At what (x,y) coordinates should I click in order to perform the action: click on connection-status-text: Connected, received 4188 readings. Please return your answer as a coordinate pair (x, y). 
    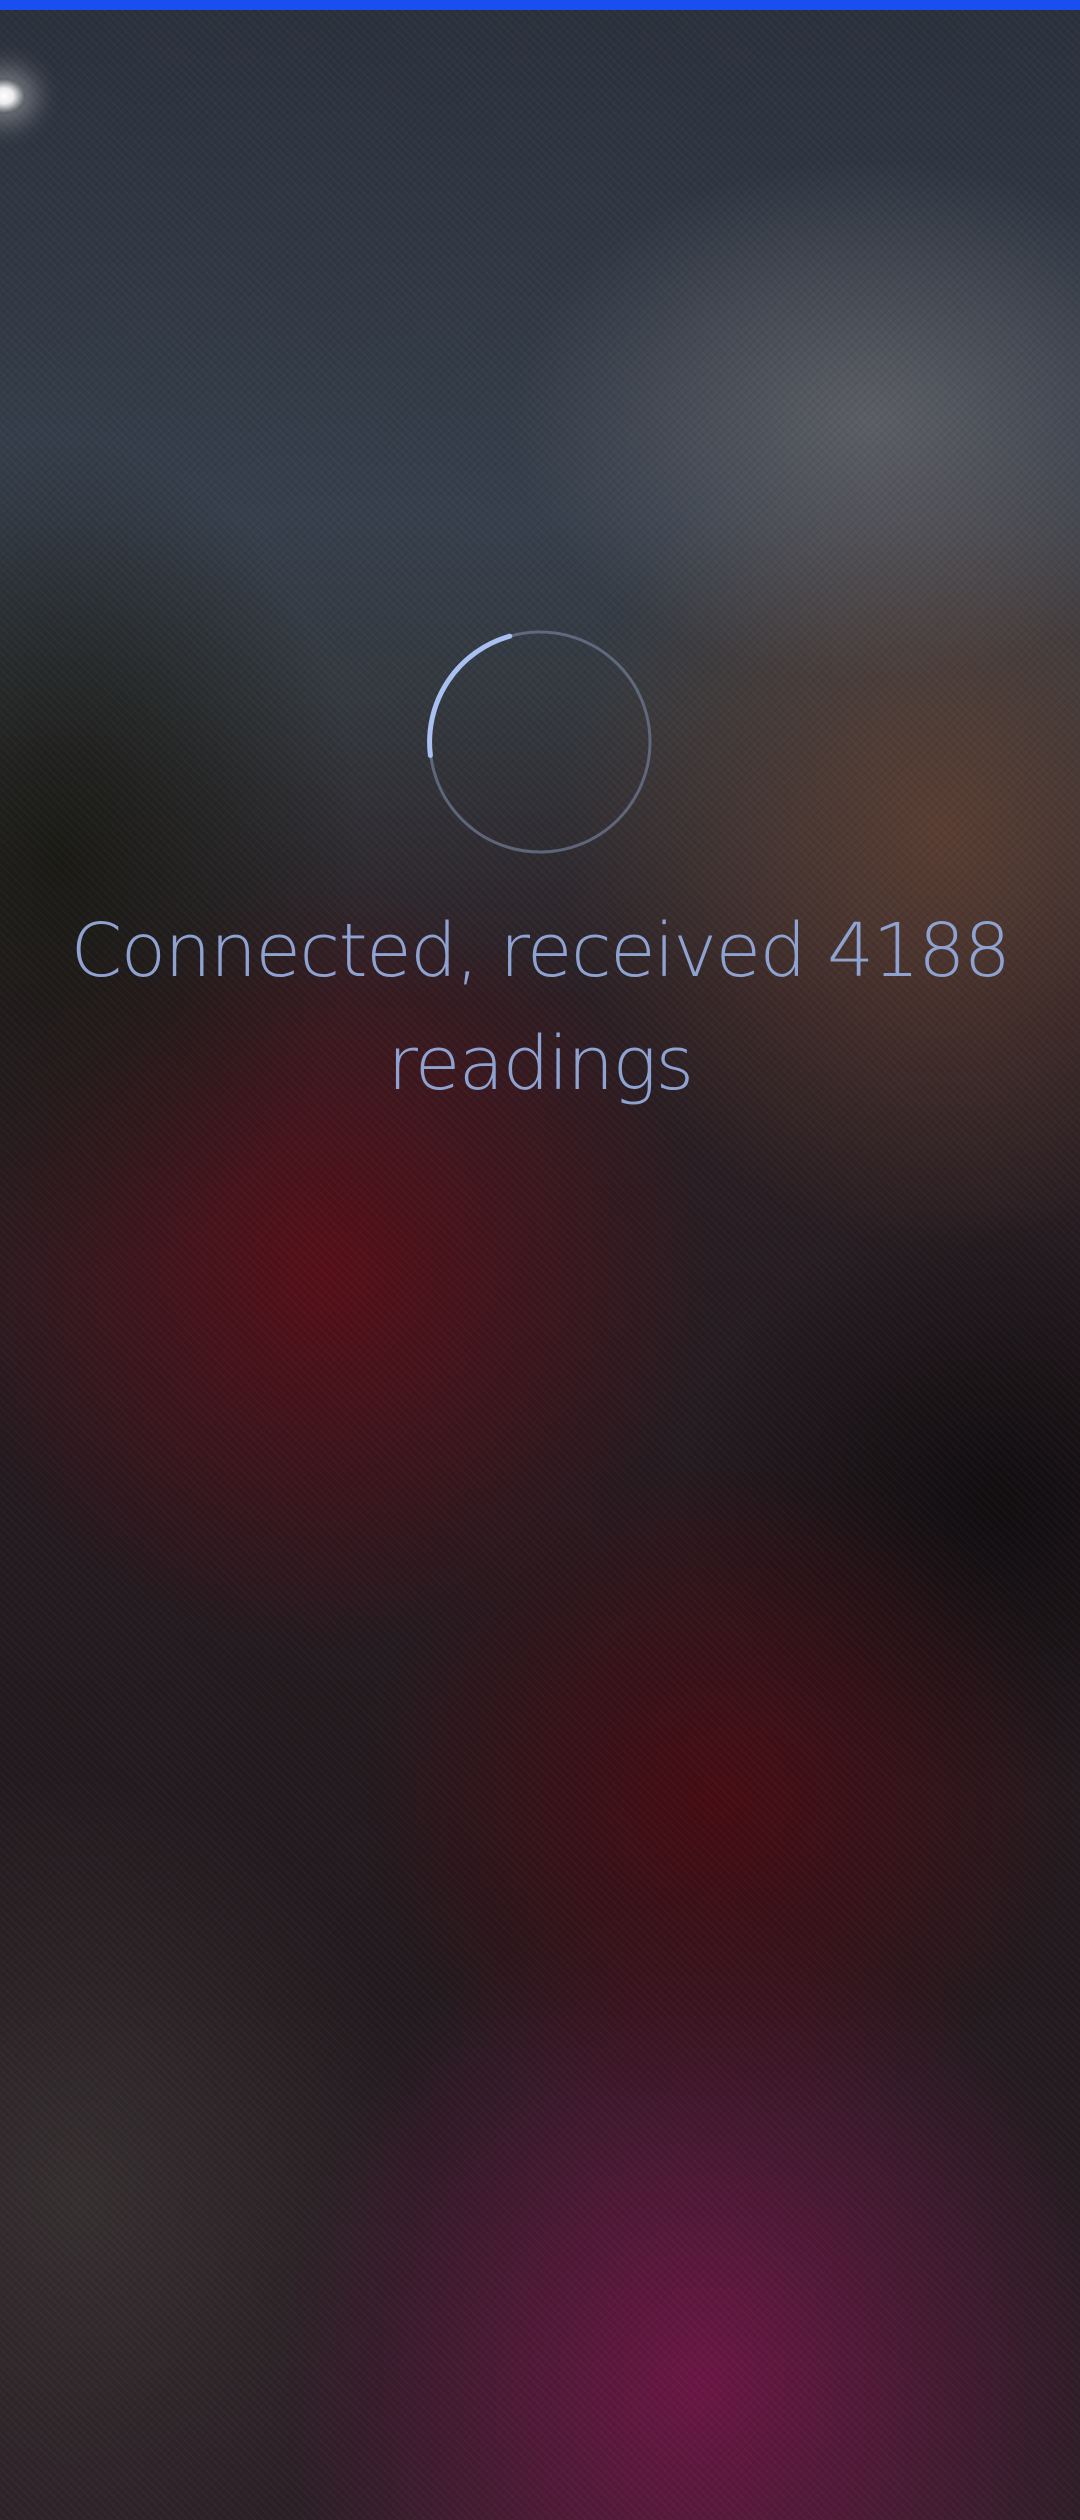
    Looking at the image, I should click on (540, 1007).